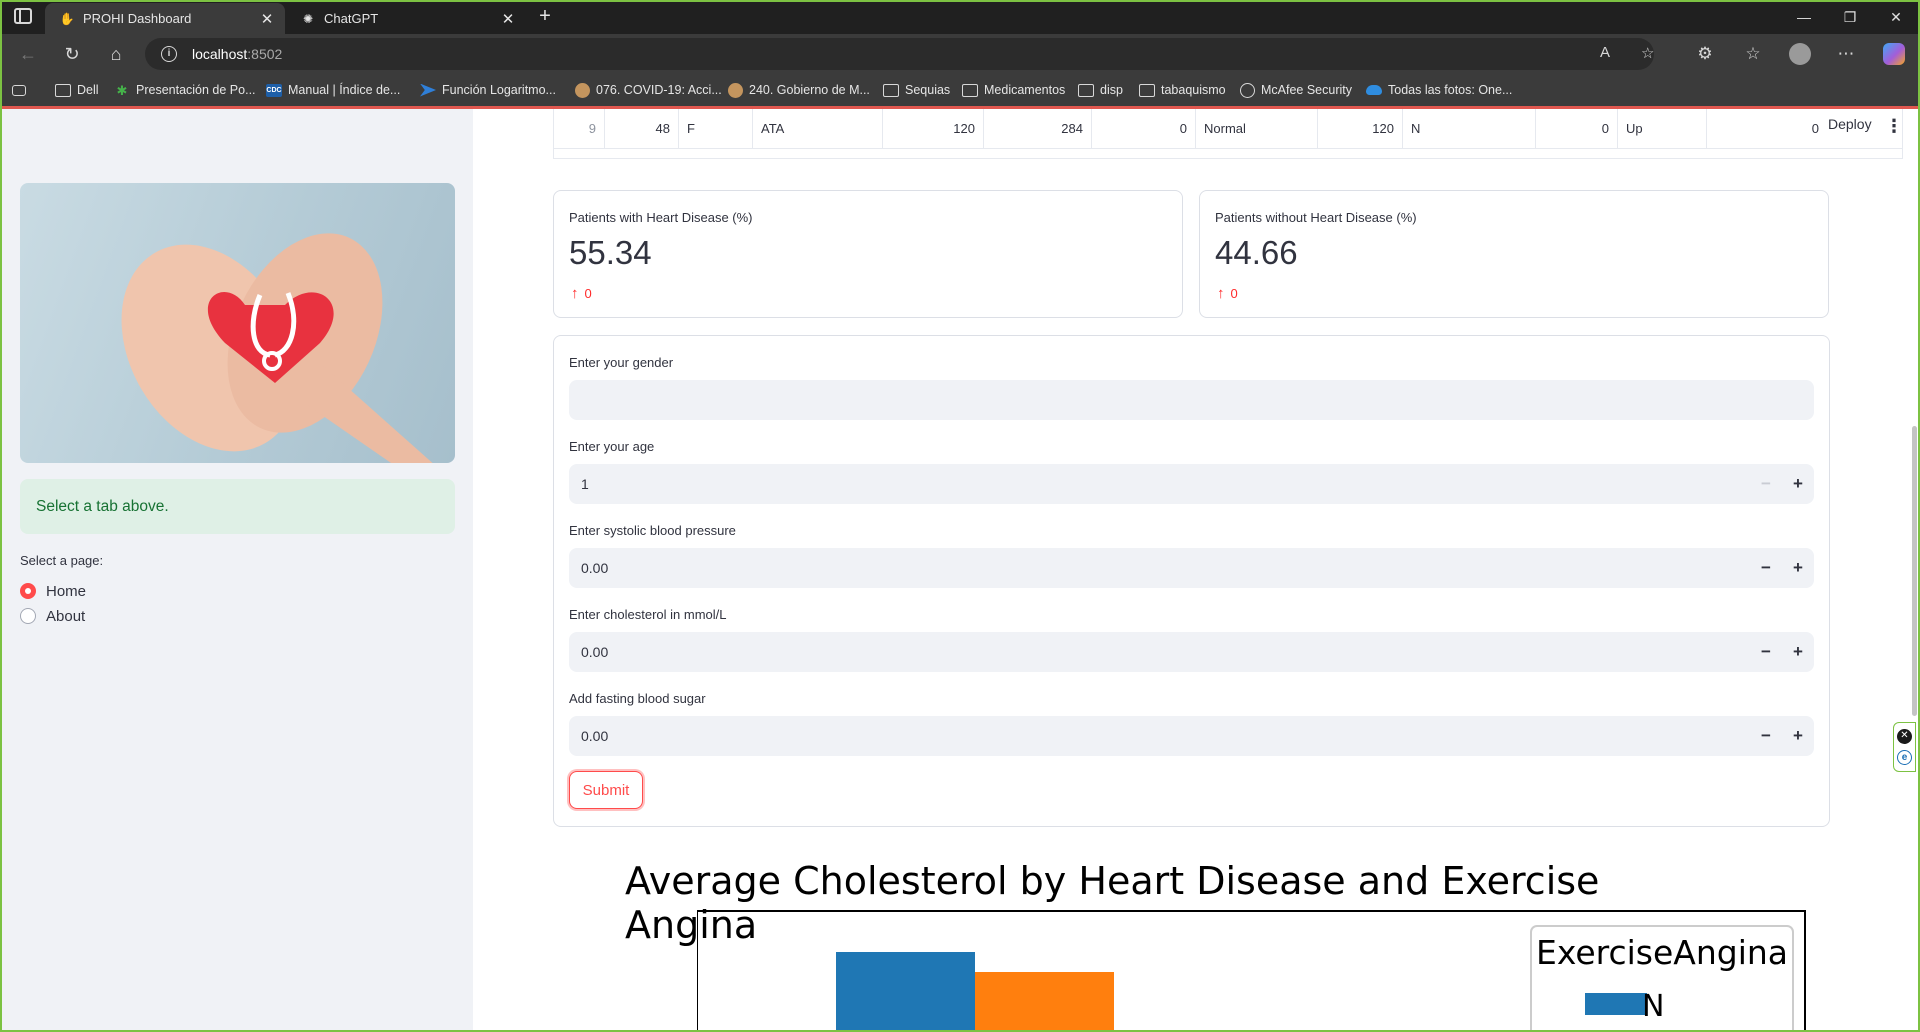  What do you see at coordinates (1647, 53) in the screenshot?
I see `favorite-star-icon: ☆` at bounding box center [1647, 53].